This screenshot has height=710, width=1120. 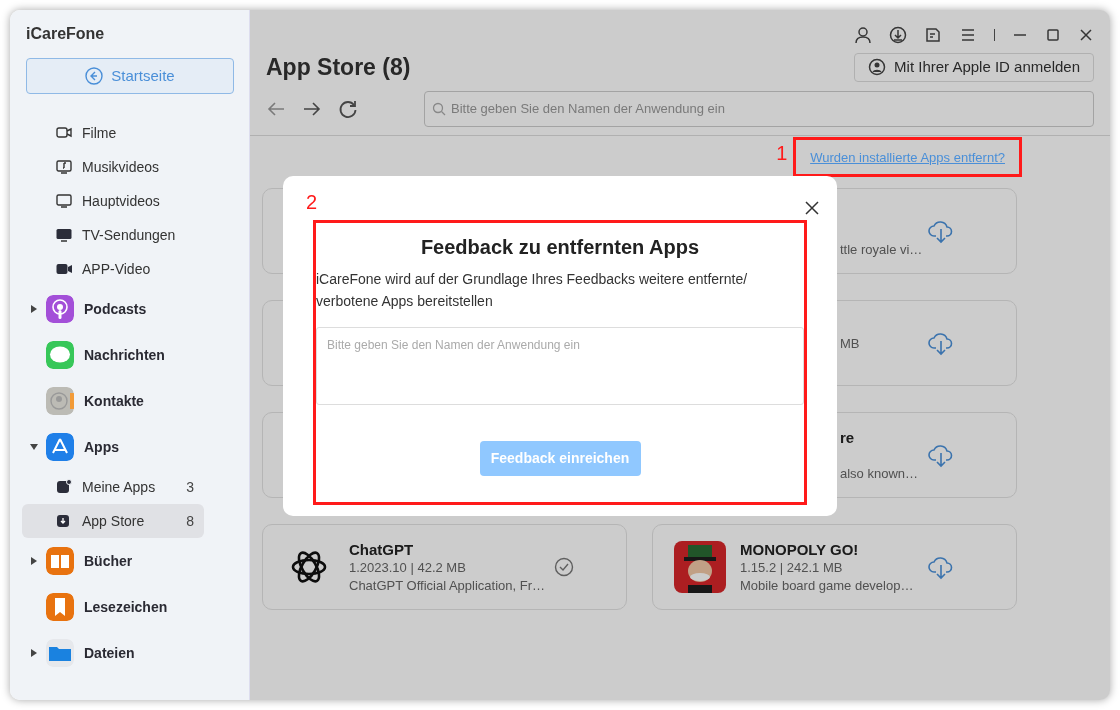 What do you see at coordinates (126, 607) in the screenshot?
I see `sidebar-group: Lesezeichen` at bounding box center [126, 607].